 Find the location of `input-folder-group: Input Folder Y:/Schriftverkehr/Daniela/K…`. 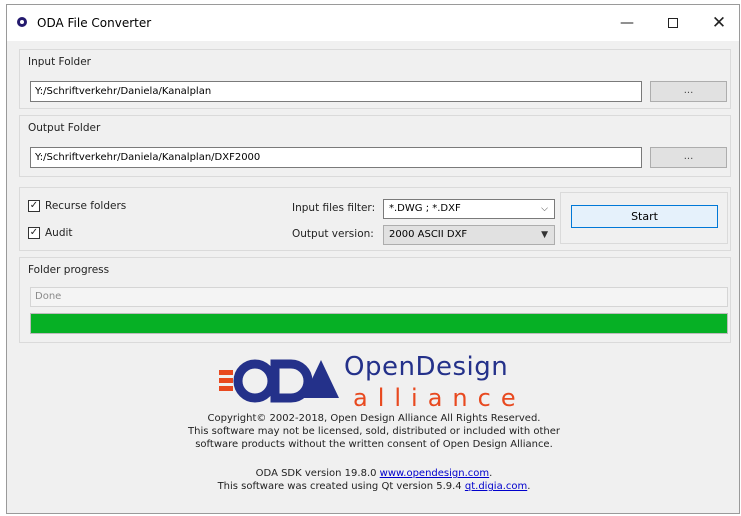

input-folder-group: Input Folder Y:/Schriftverkehr/Daniela/K… is located at coordinates (375, 79).